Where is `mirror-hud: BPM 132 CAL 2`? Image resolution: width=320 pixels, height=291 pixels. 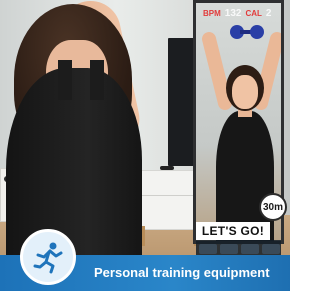 mirror-hud: BPM 132 CAL 2 is located at coordinates (237, 13).